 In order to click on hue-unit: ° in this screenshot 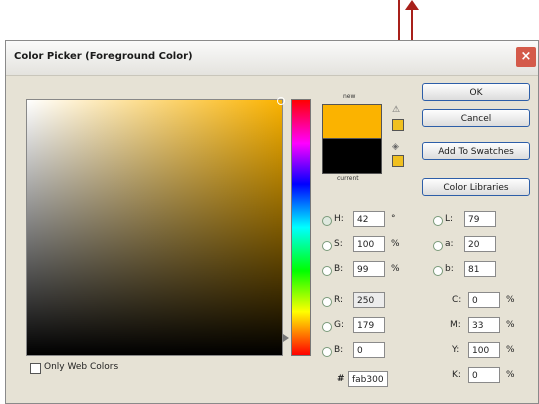, I will do `click(393, 219)`.